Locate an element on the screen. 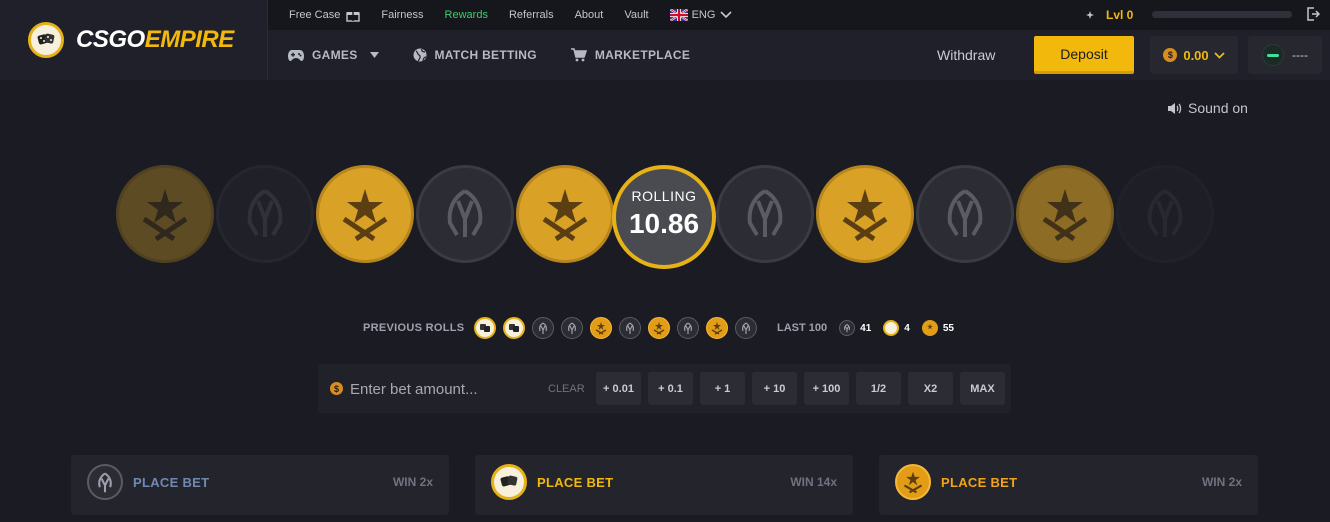  main-nav: GAMES MATCH BETTING MARKETPLACE is located at coordinates (506, 55).